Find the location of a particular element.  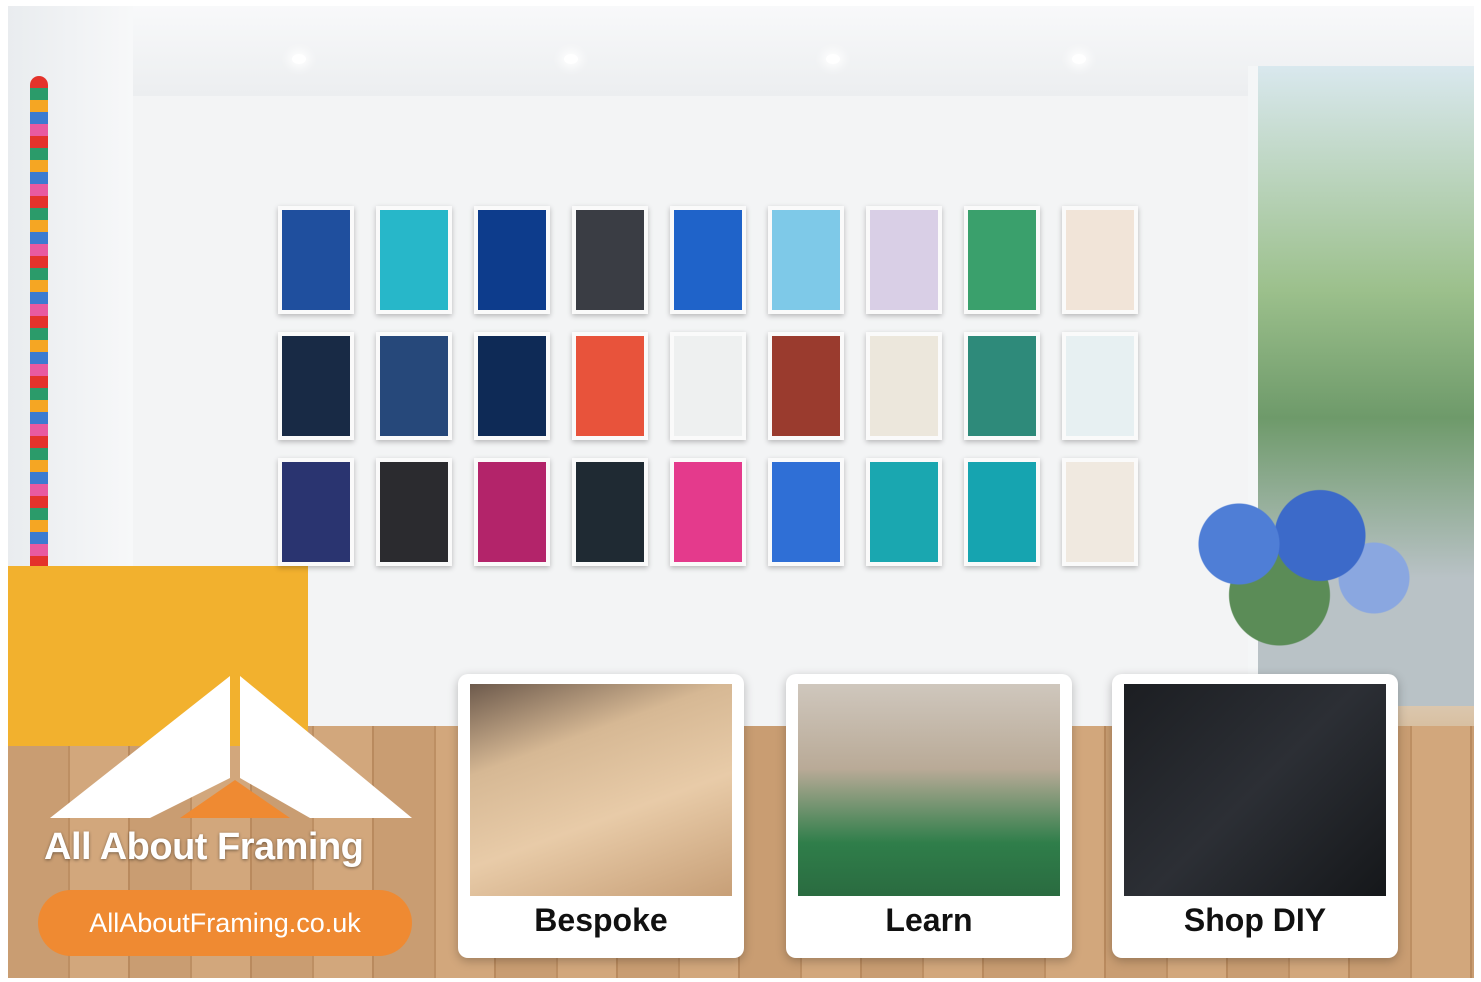

diy-framing-tools-photo is located at coordinates (1255, 790).